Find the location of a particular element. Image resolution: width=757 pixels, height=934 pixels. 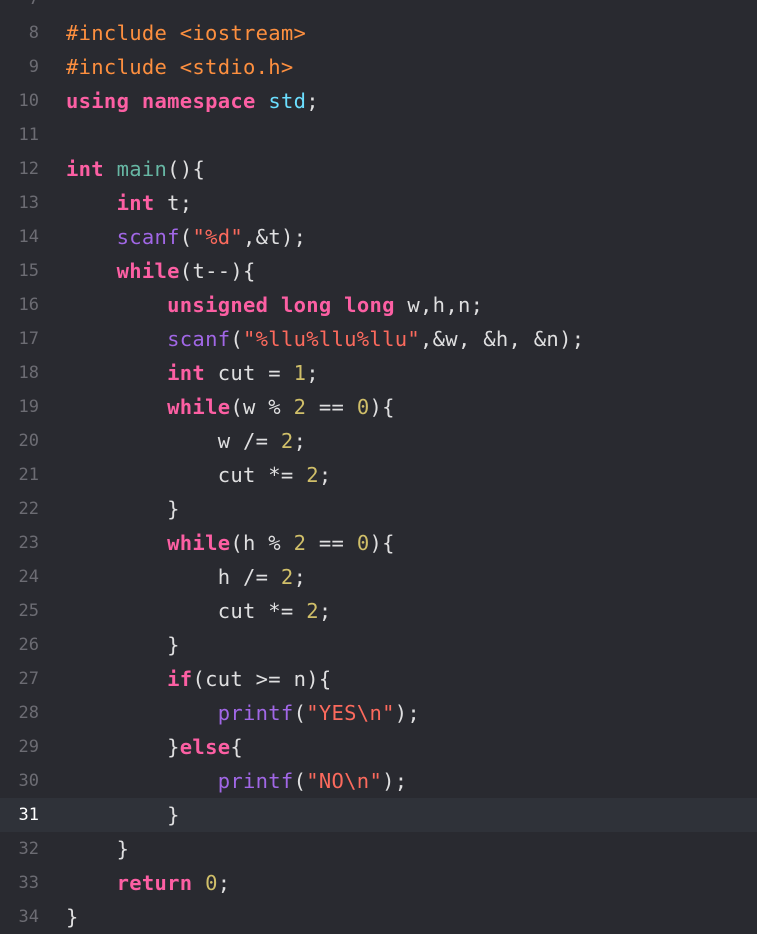

line-number: 34 is located at coordinates (28, 917).